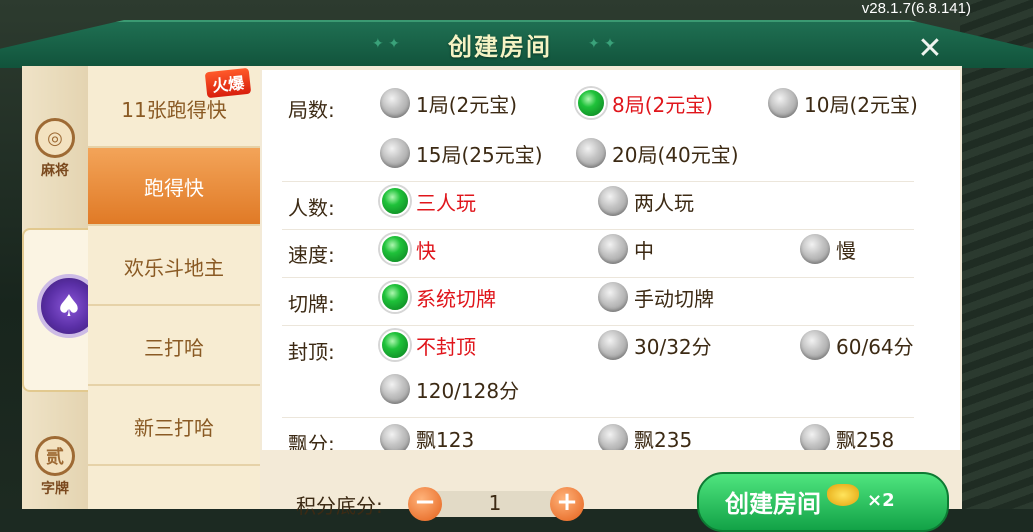 The width and height of the screenshot is (1033, 532). I want to click on create-room-label: 创建房间, so click(773, 504).